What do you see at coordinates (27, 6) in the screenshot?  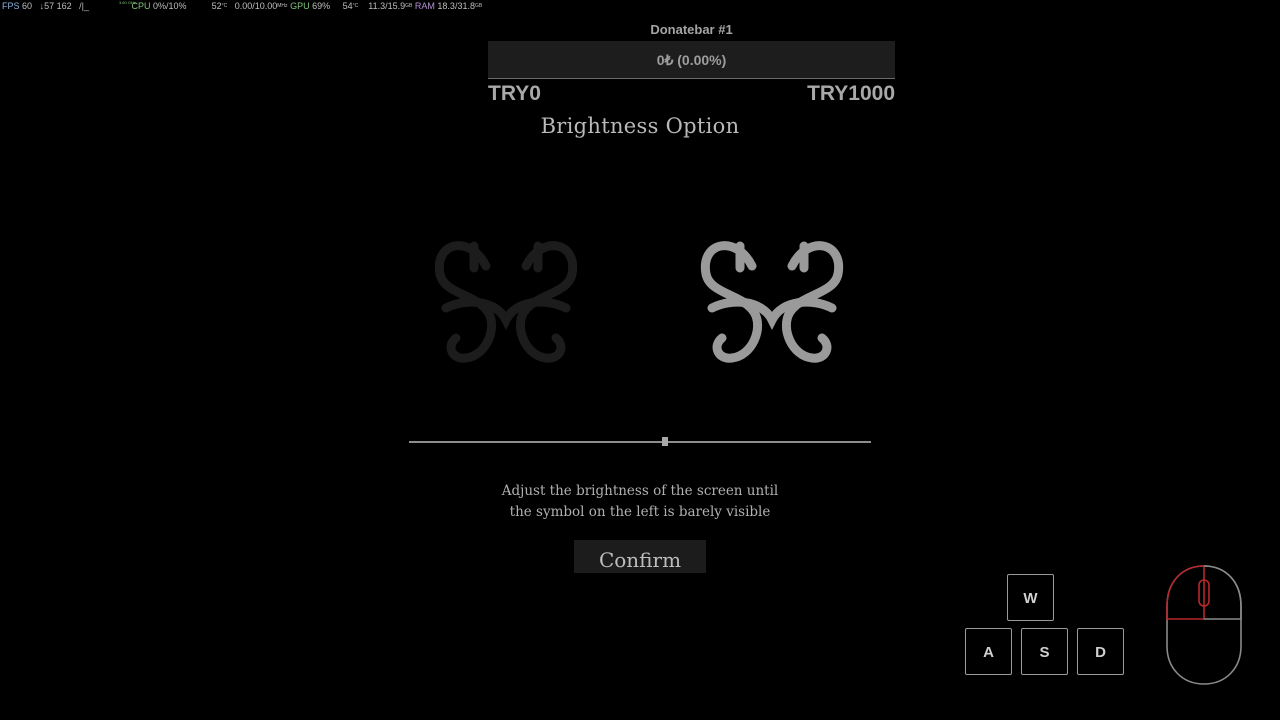 I see `fps-value: 60` at bounding box center [27, 6].